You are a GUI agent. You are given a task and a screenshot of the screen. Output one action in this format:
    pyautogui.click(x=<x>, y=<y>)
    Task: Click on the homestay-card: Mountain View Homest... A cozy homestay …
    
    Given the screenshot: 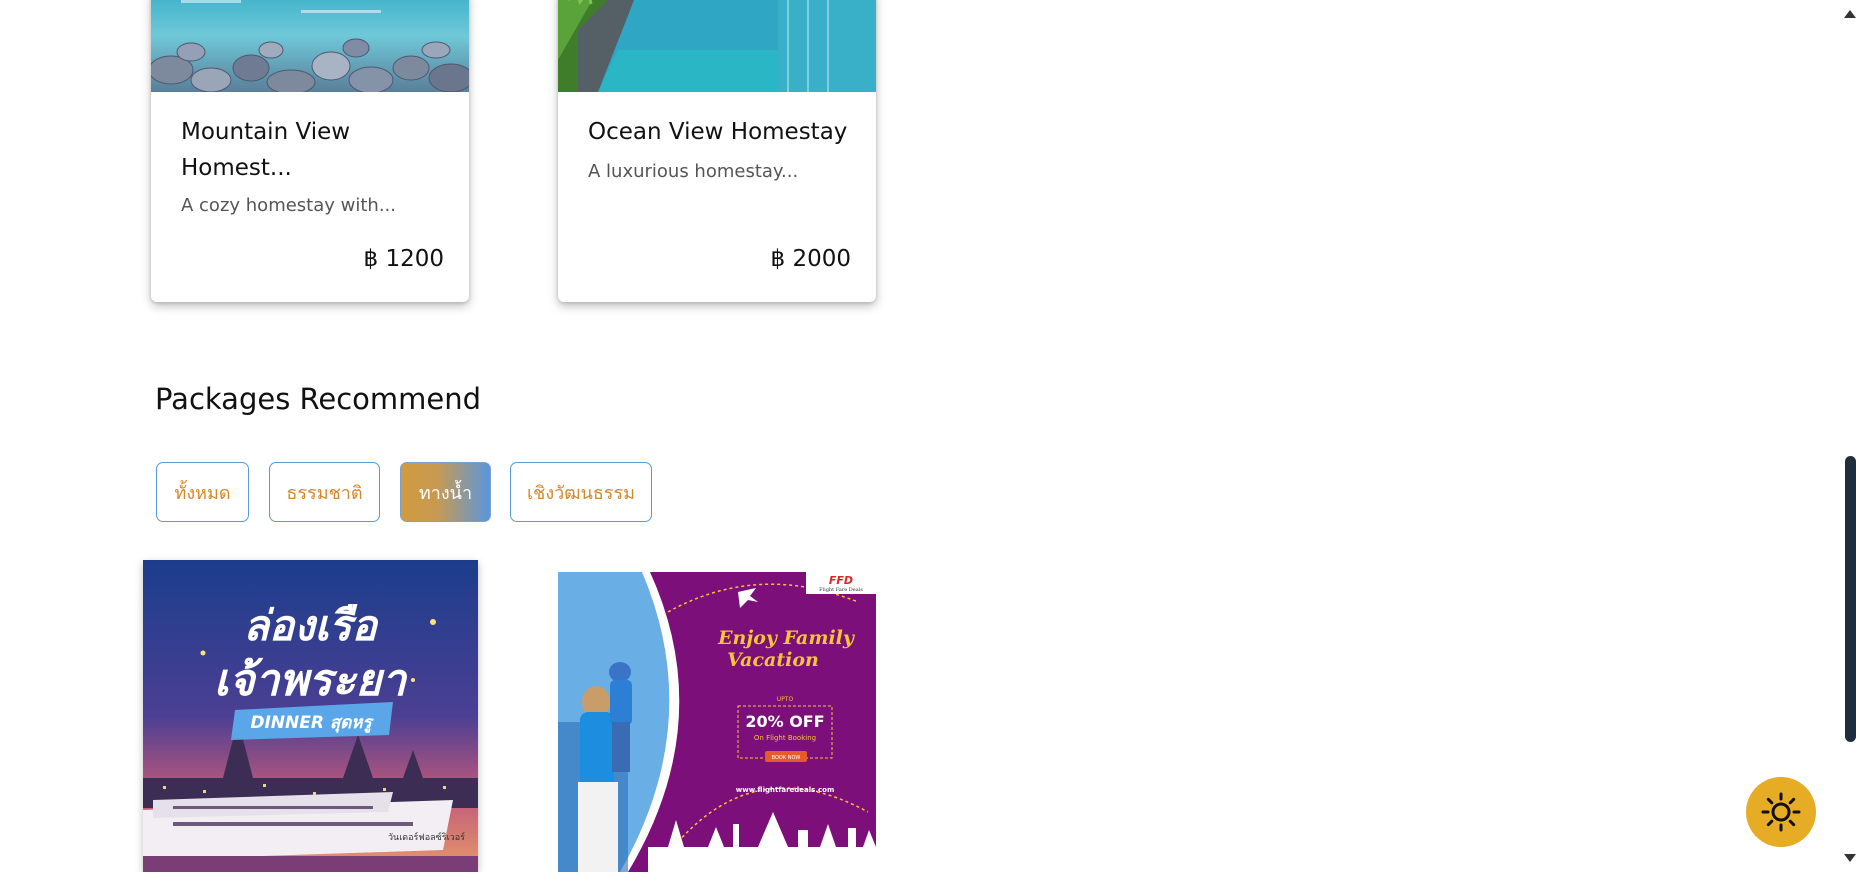 What is the action you would take?
    pyautogui.click(x=310, y=151)
    